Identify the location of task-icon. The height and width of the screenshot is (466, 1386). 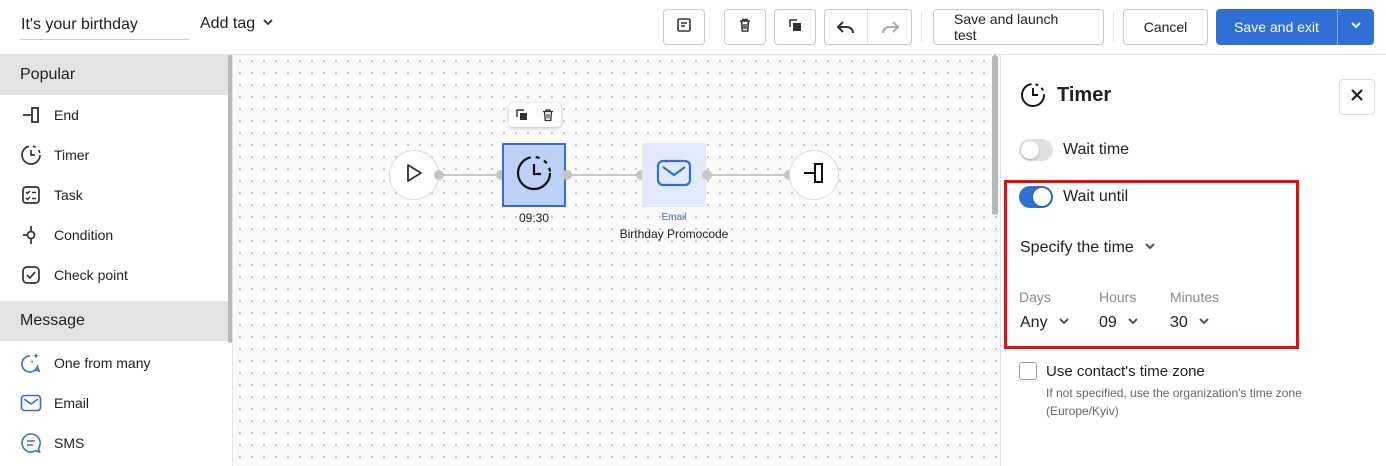
(31, 195).